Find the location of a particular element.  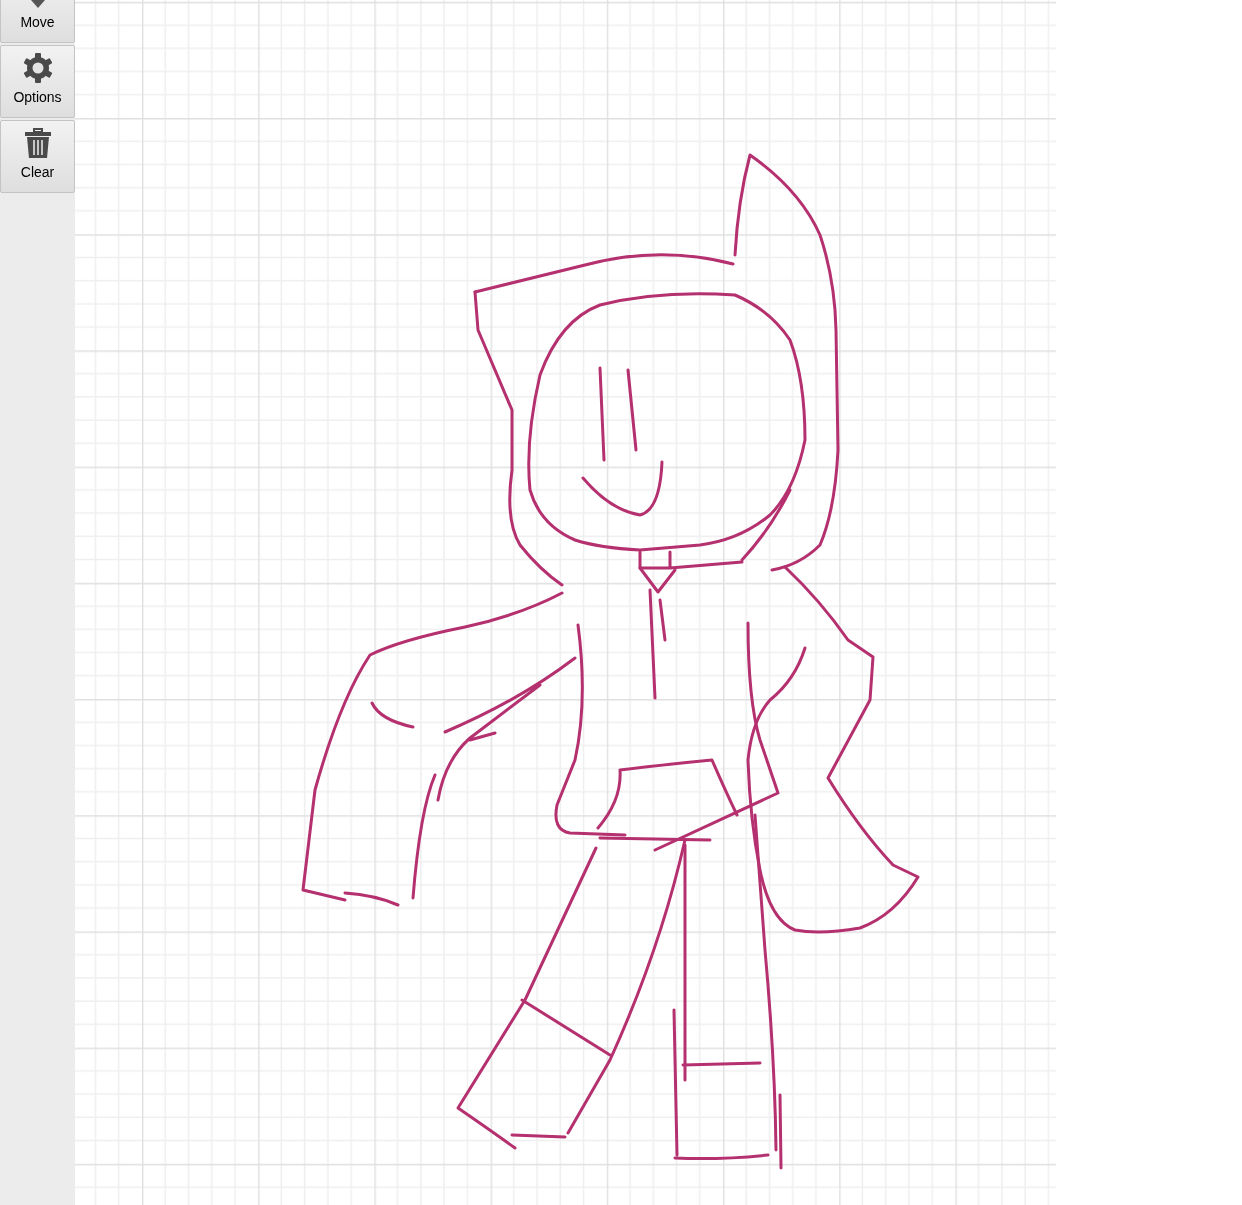

toolbar-button: Options is located at coordinates (37, 81).